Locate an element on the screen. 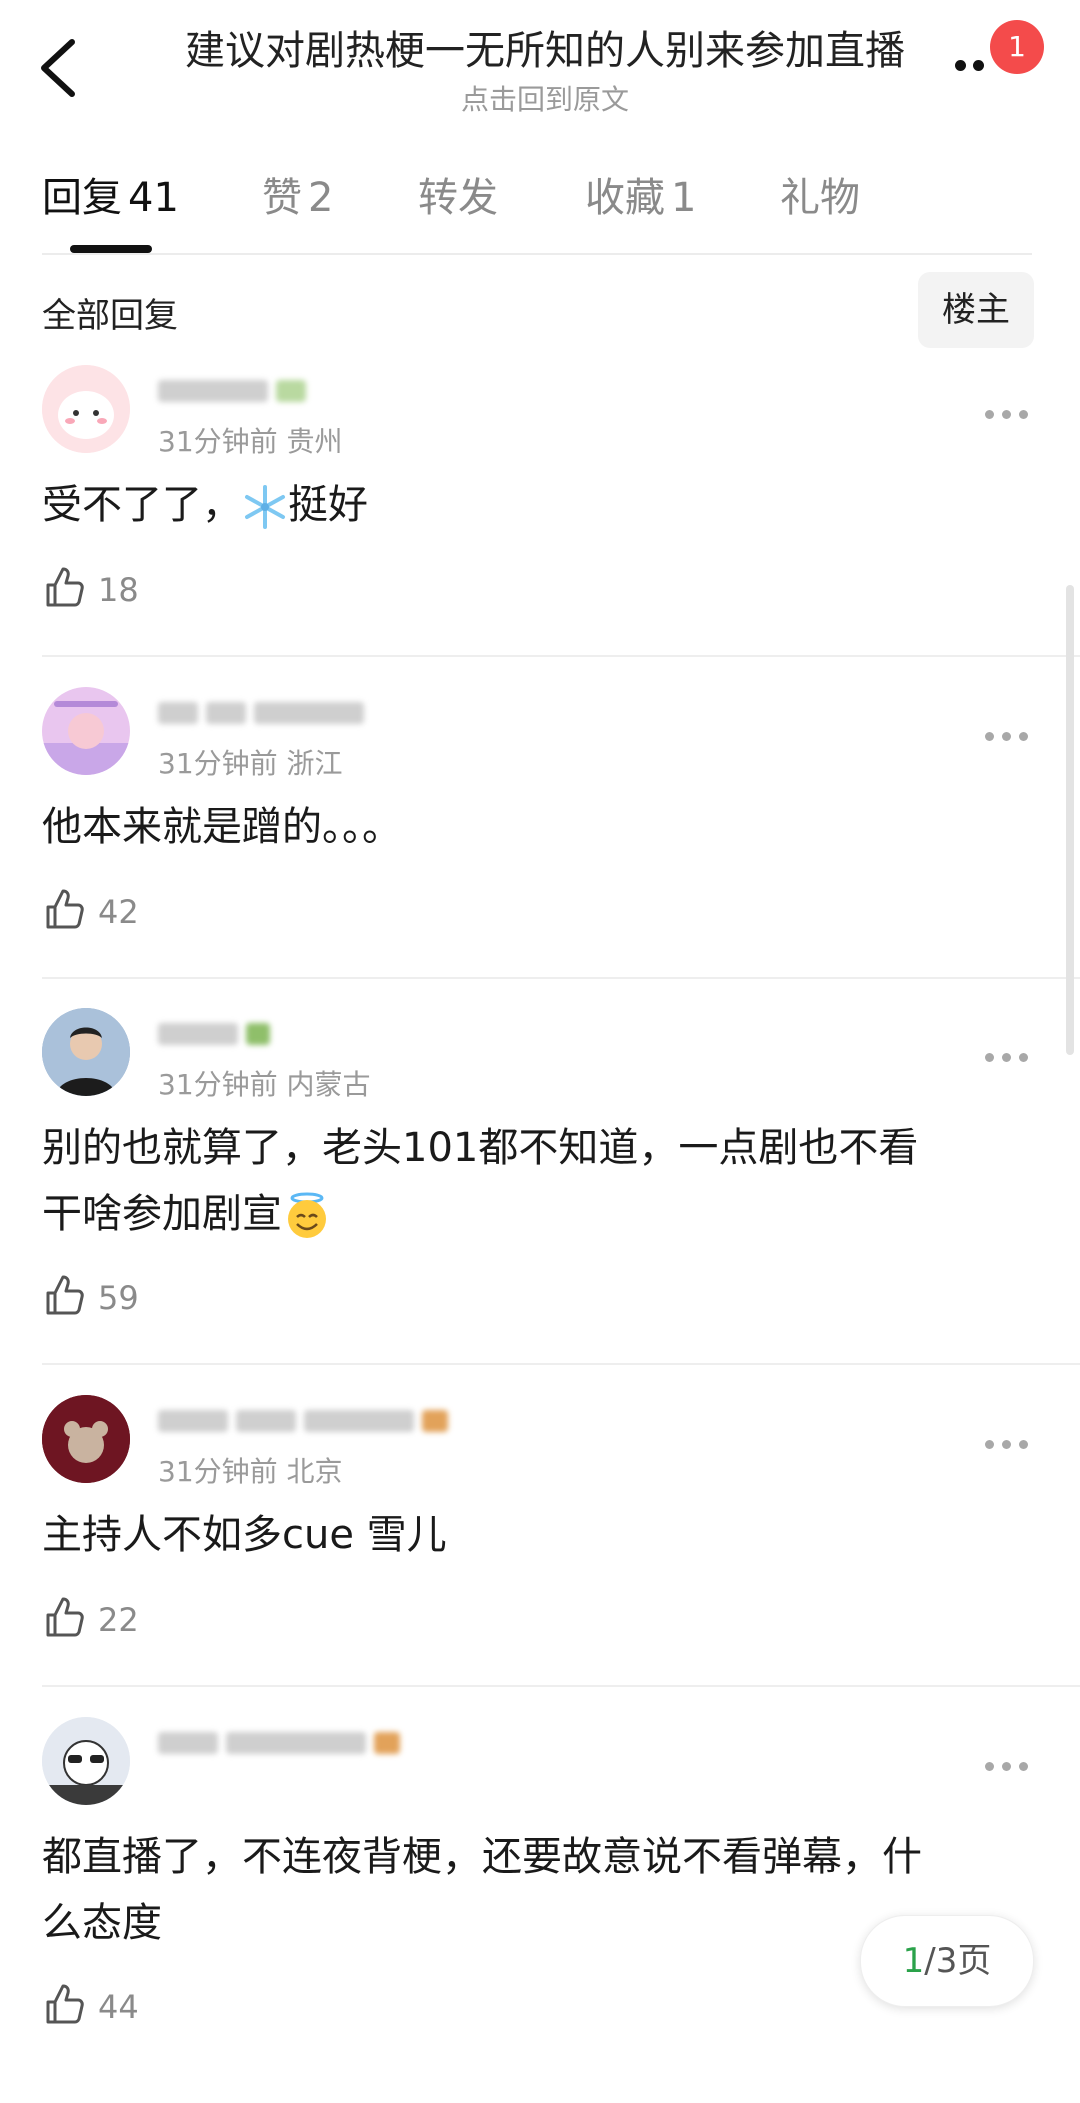  comment-text-part: 受不了了， is located at coordinates (142, 505).